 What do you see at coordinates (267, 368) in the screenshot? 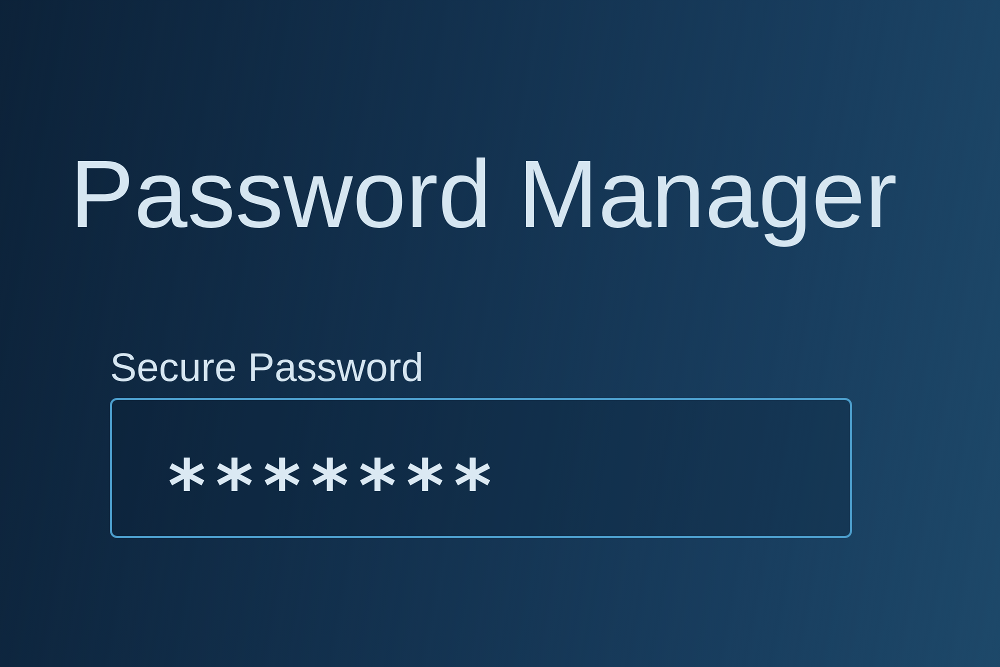
I see `field-label: Secure Password` at bounding box center [267, 368].